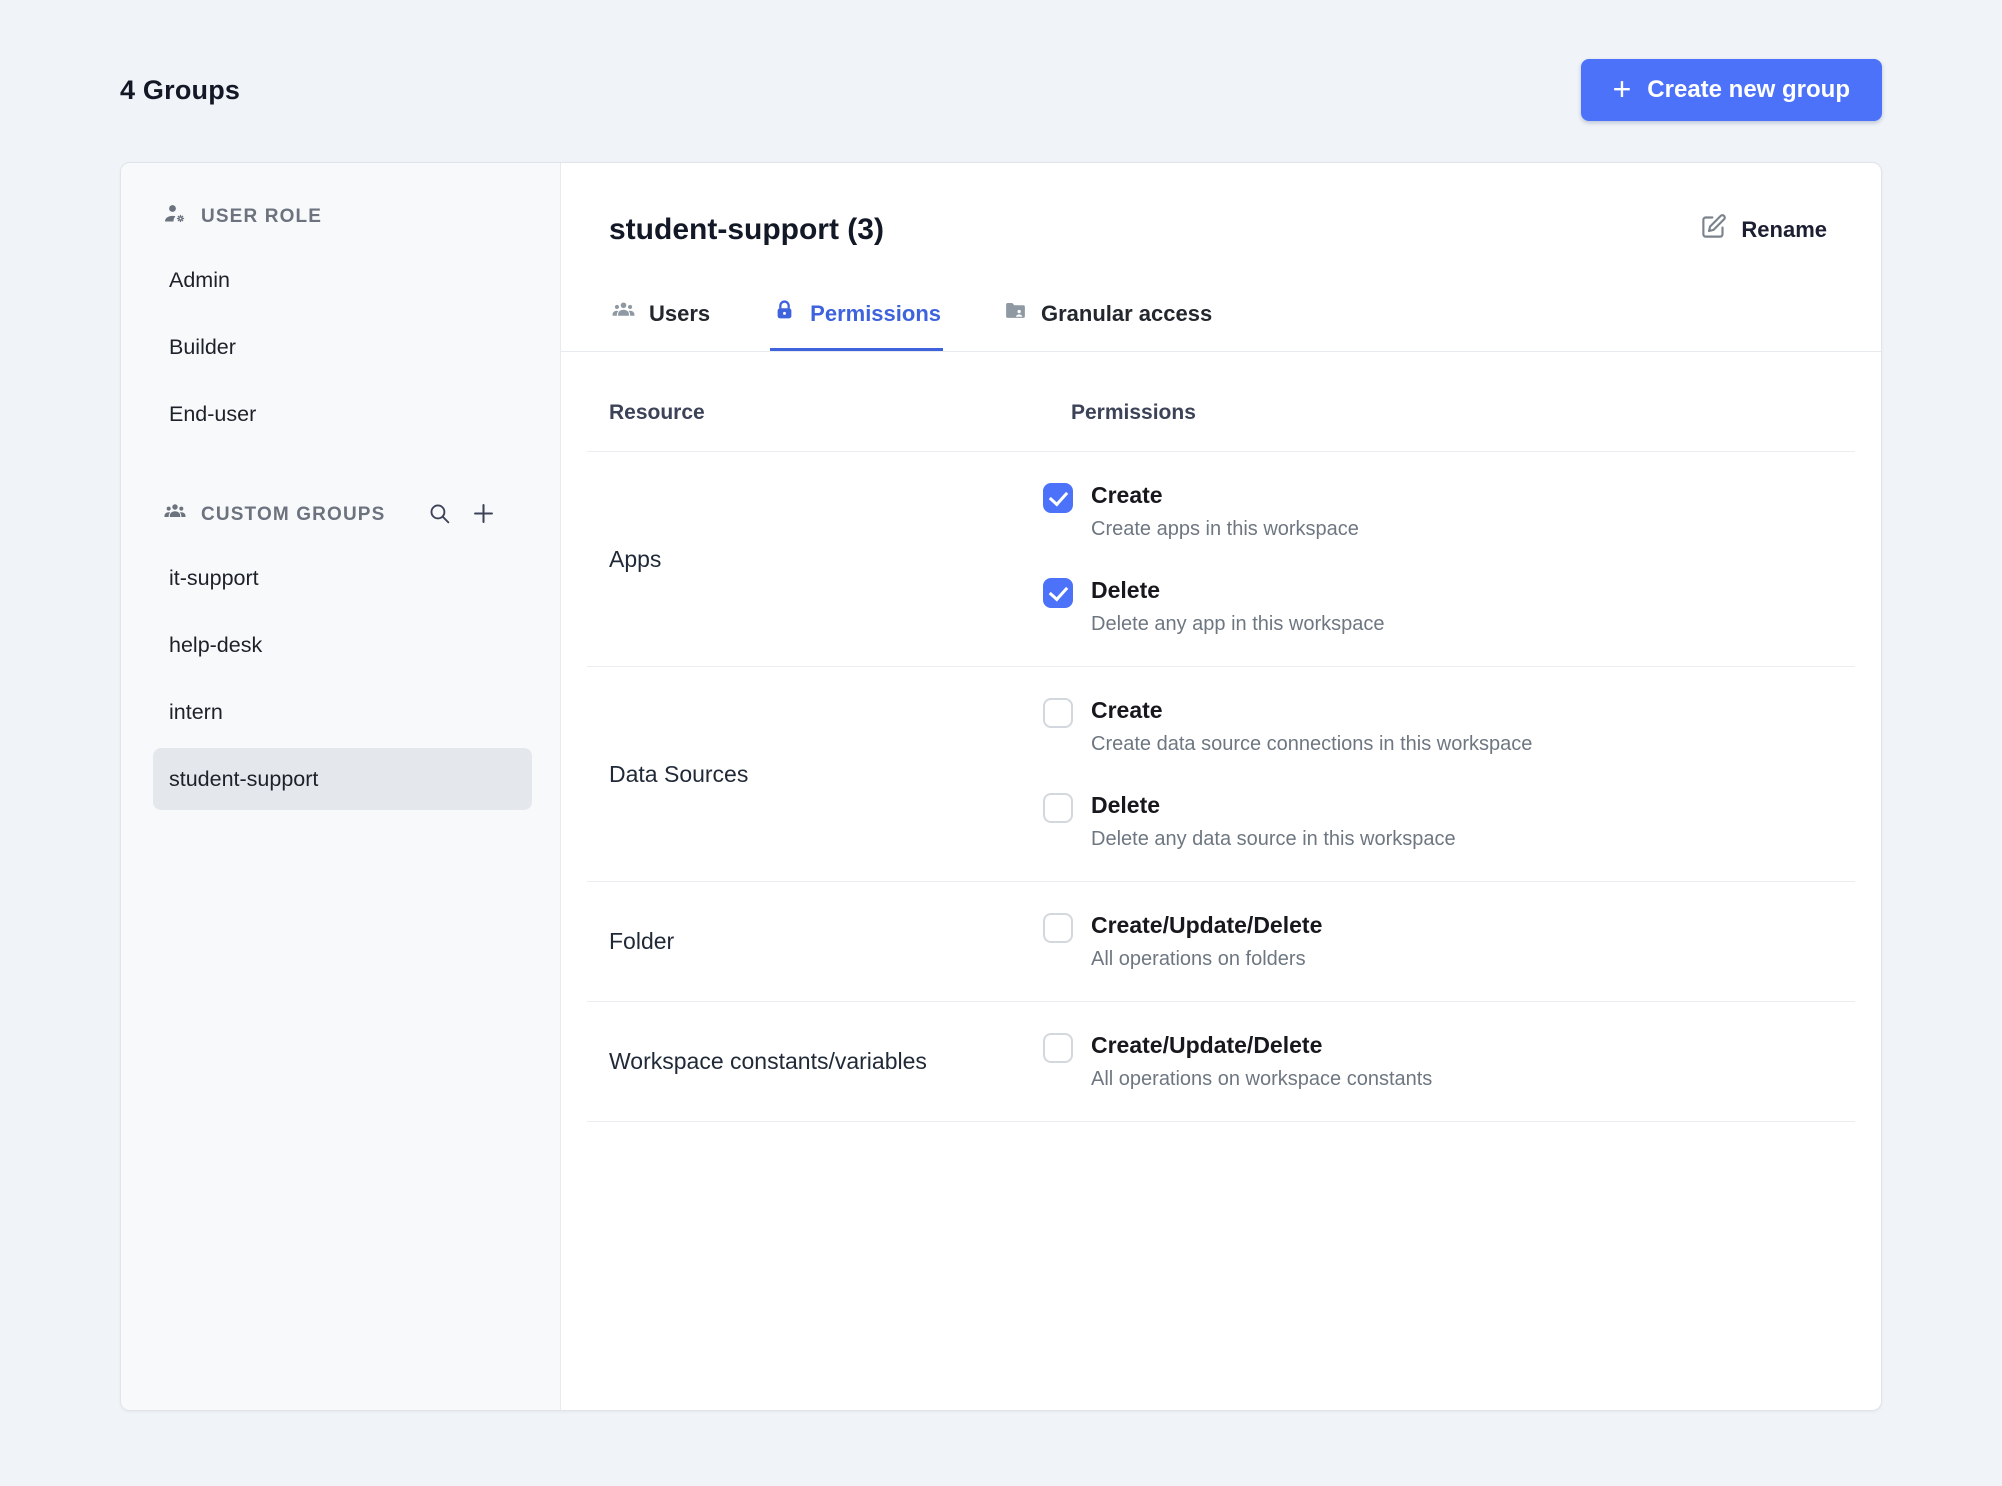 The height and width of the screenshot is (1486, 2002). Describe the element at coordinates (1748, 89) in the screenshot. I see `create-new-group-label: Create new group` at that location.